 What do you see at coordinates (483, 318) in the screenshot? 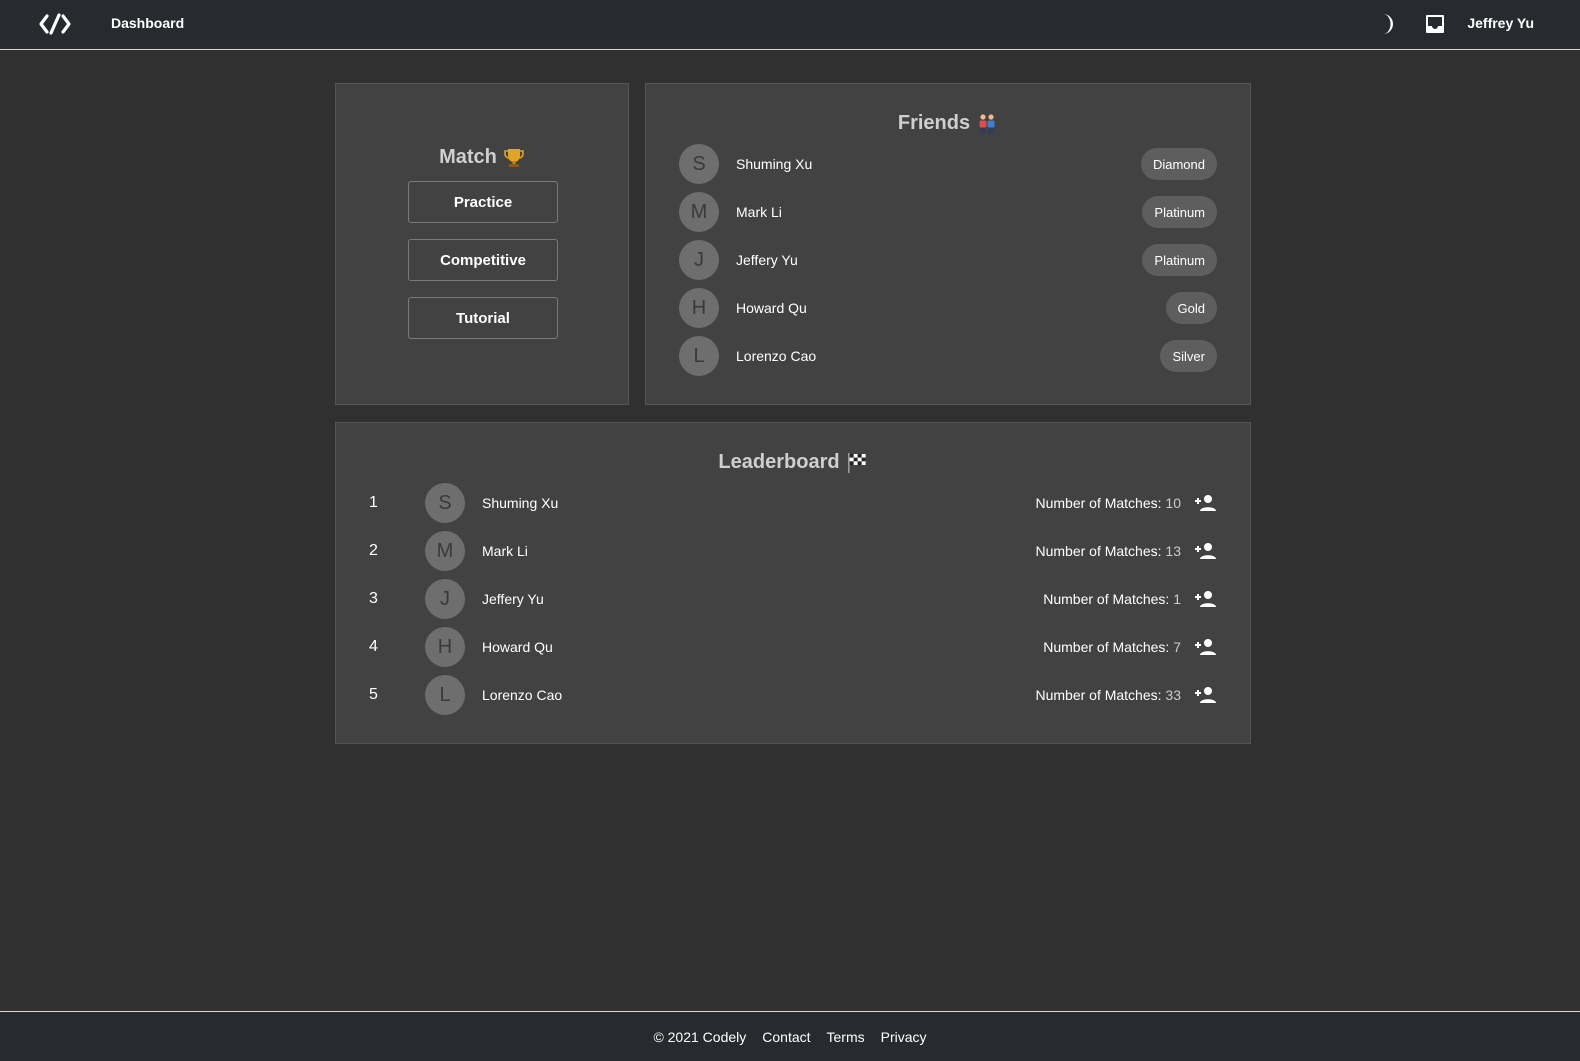
I see `tutorial-button: Tutorial` at bounding box center [483, 318].